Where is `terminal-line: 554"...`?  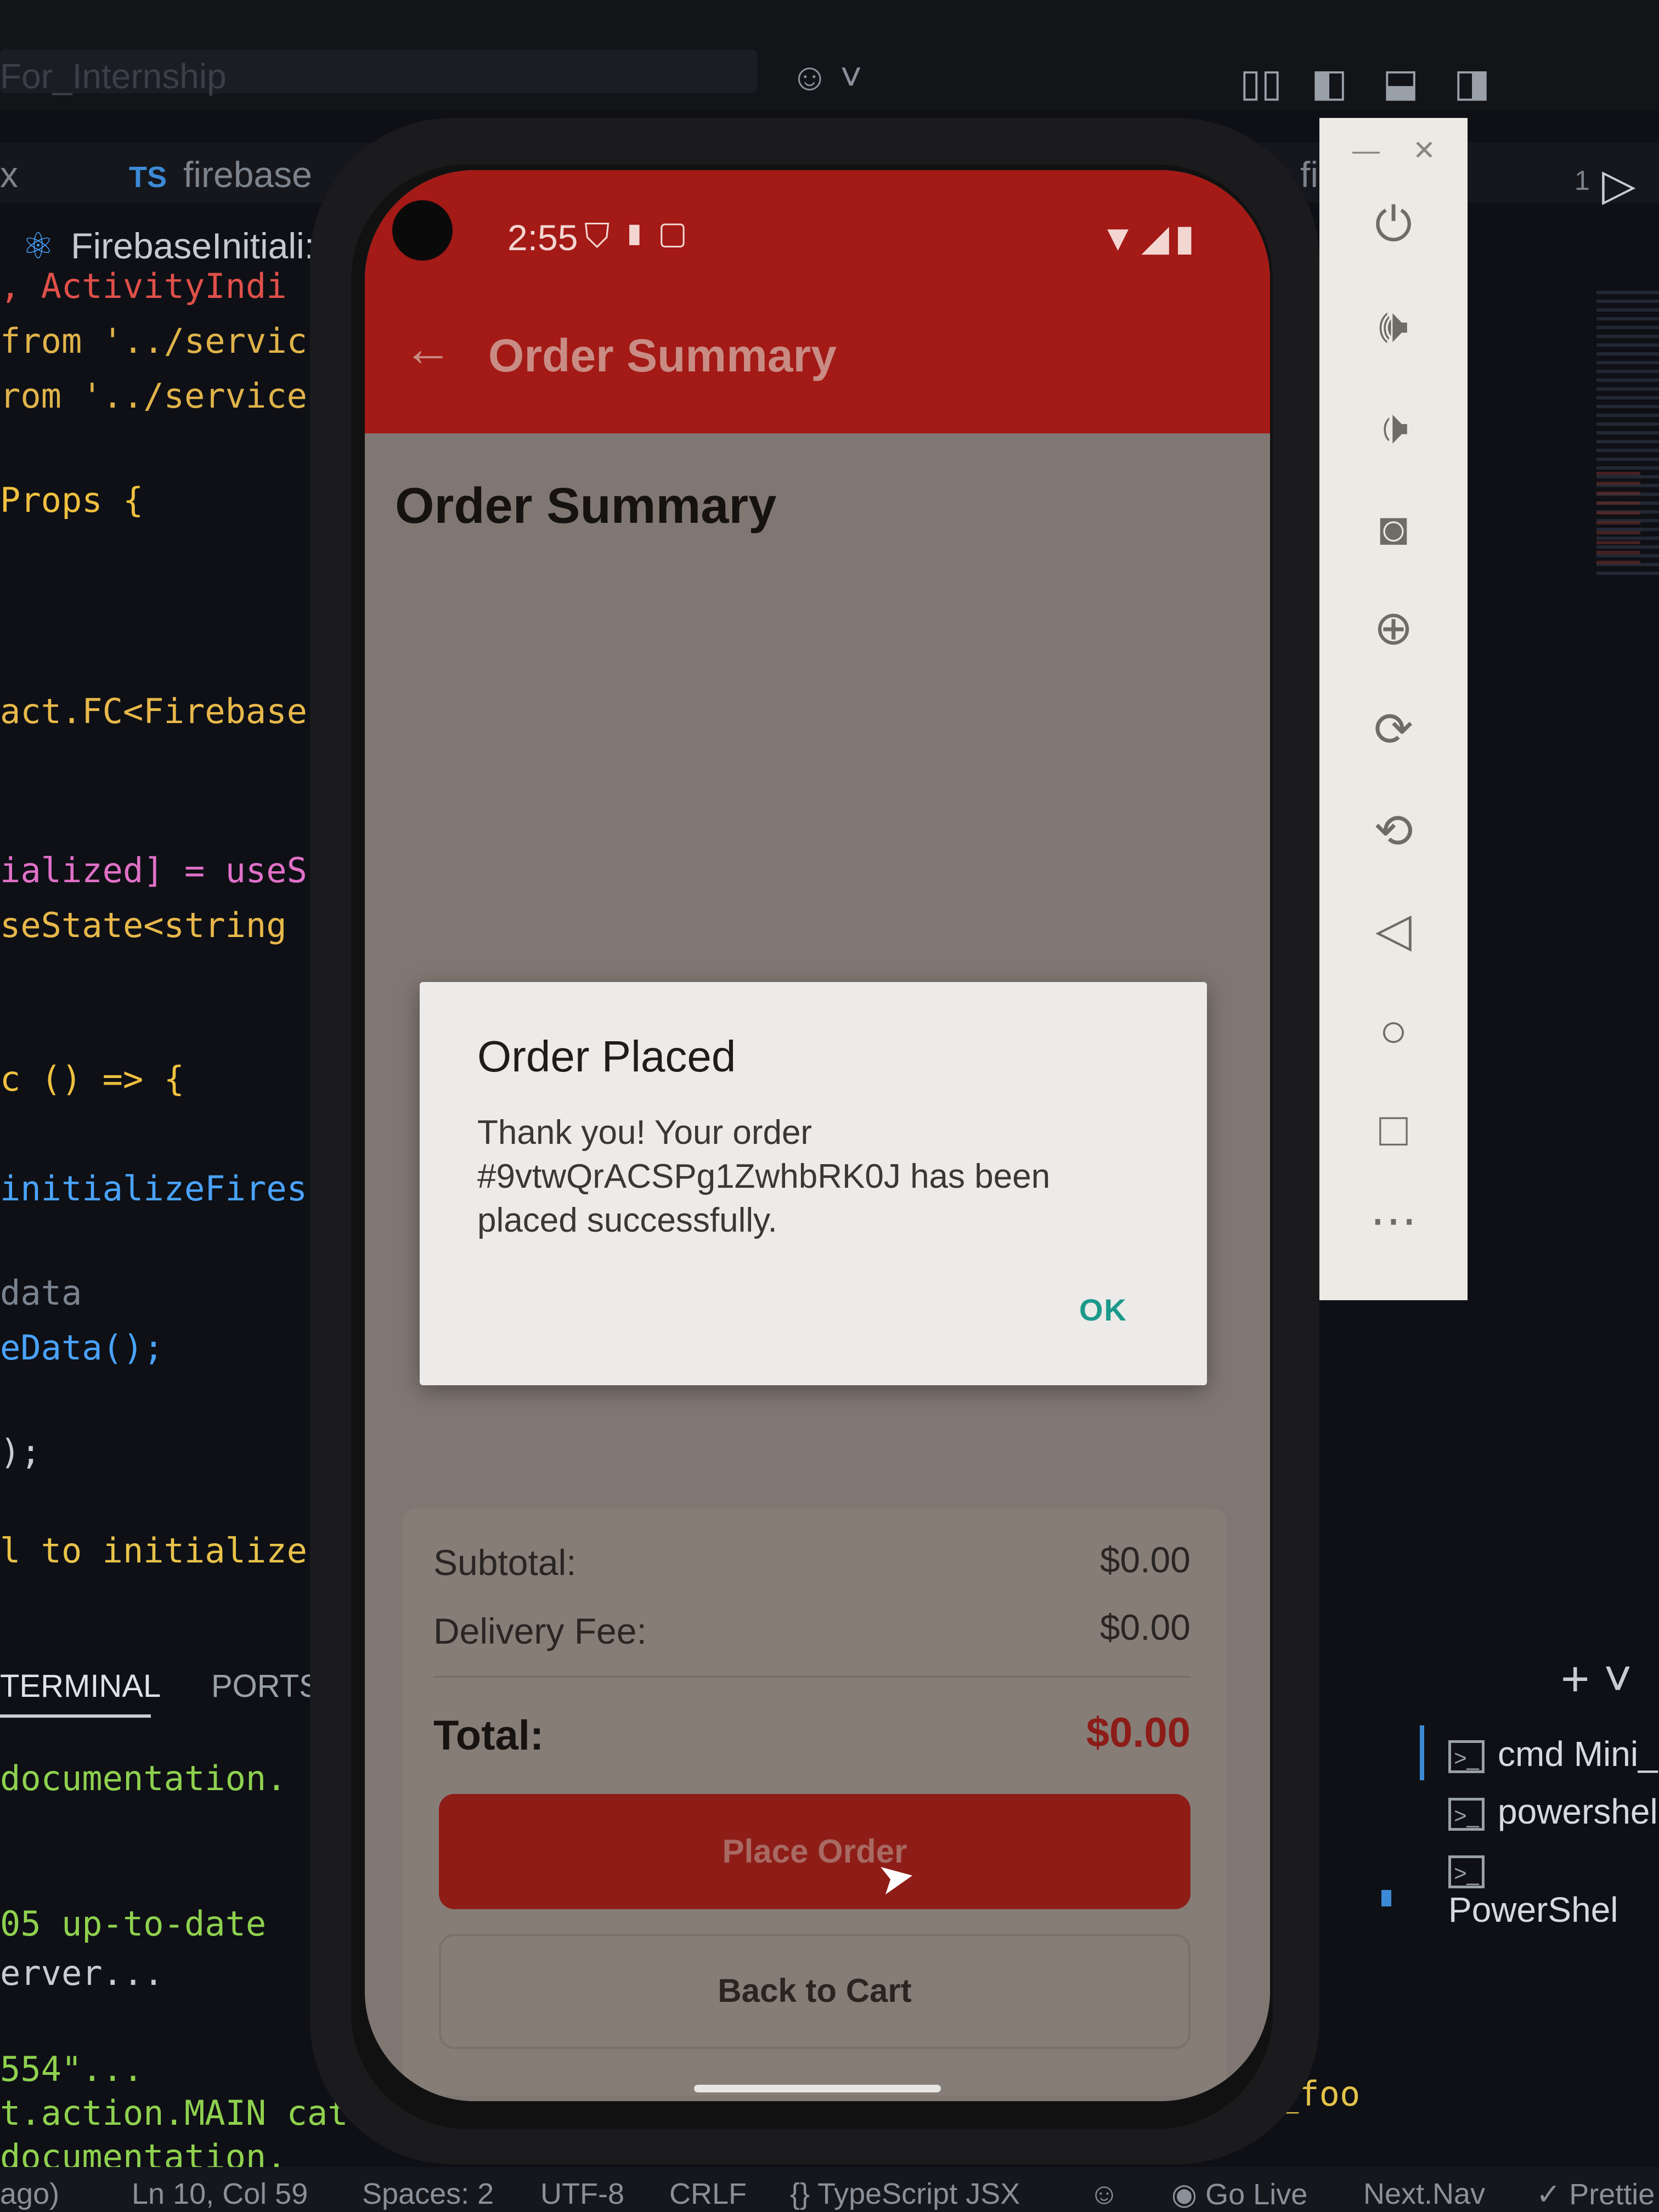
terminal-line: 554"... is located at coordinates (72, 2069).